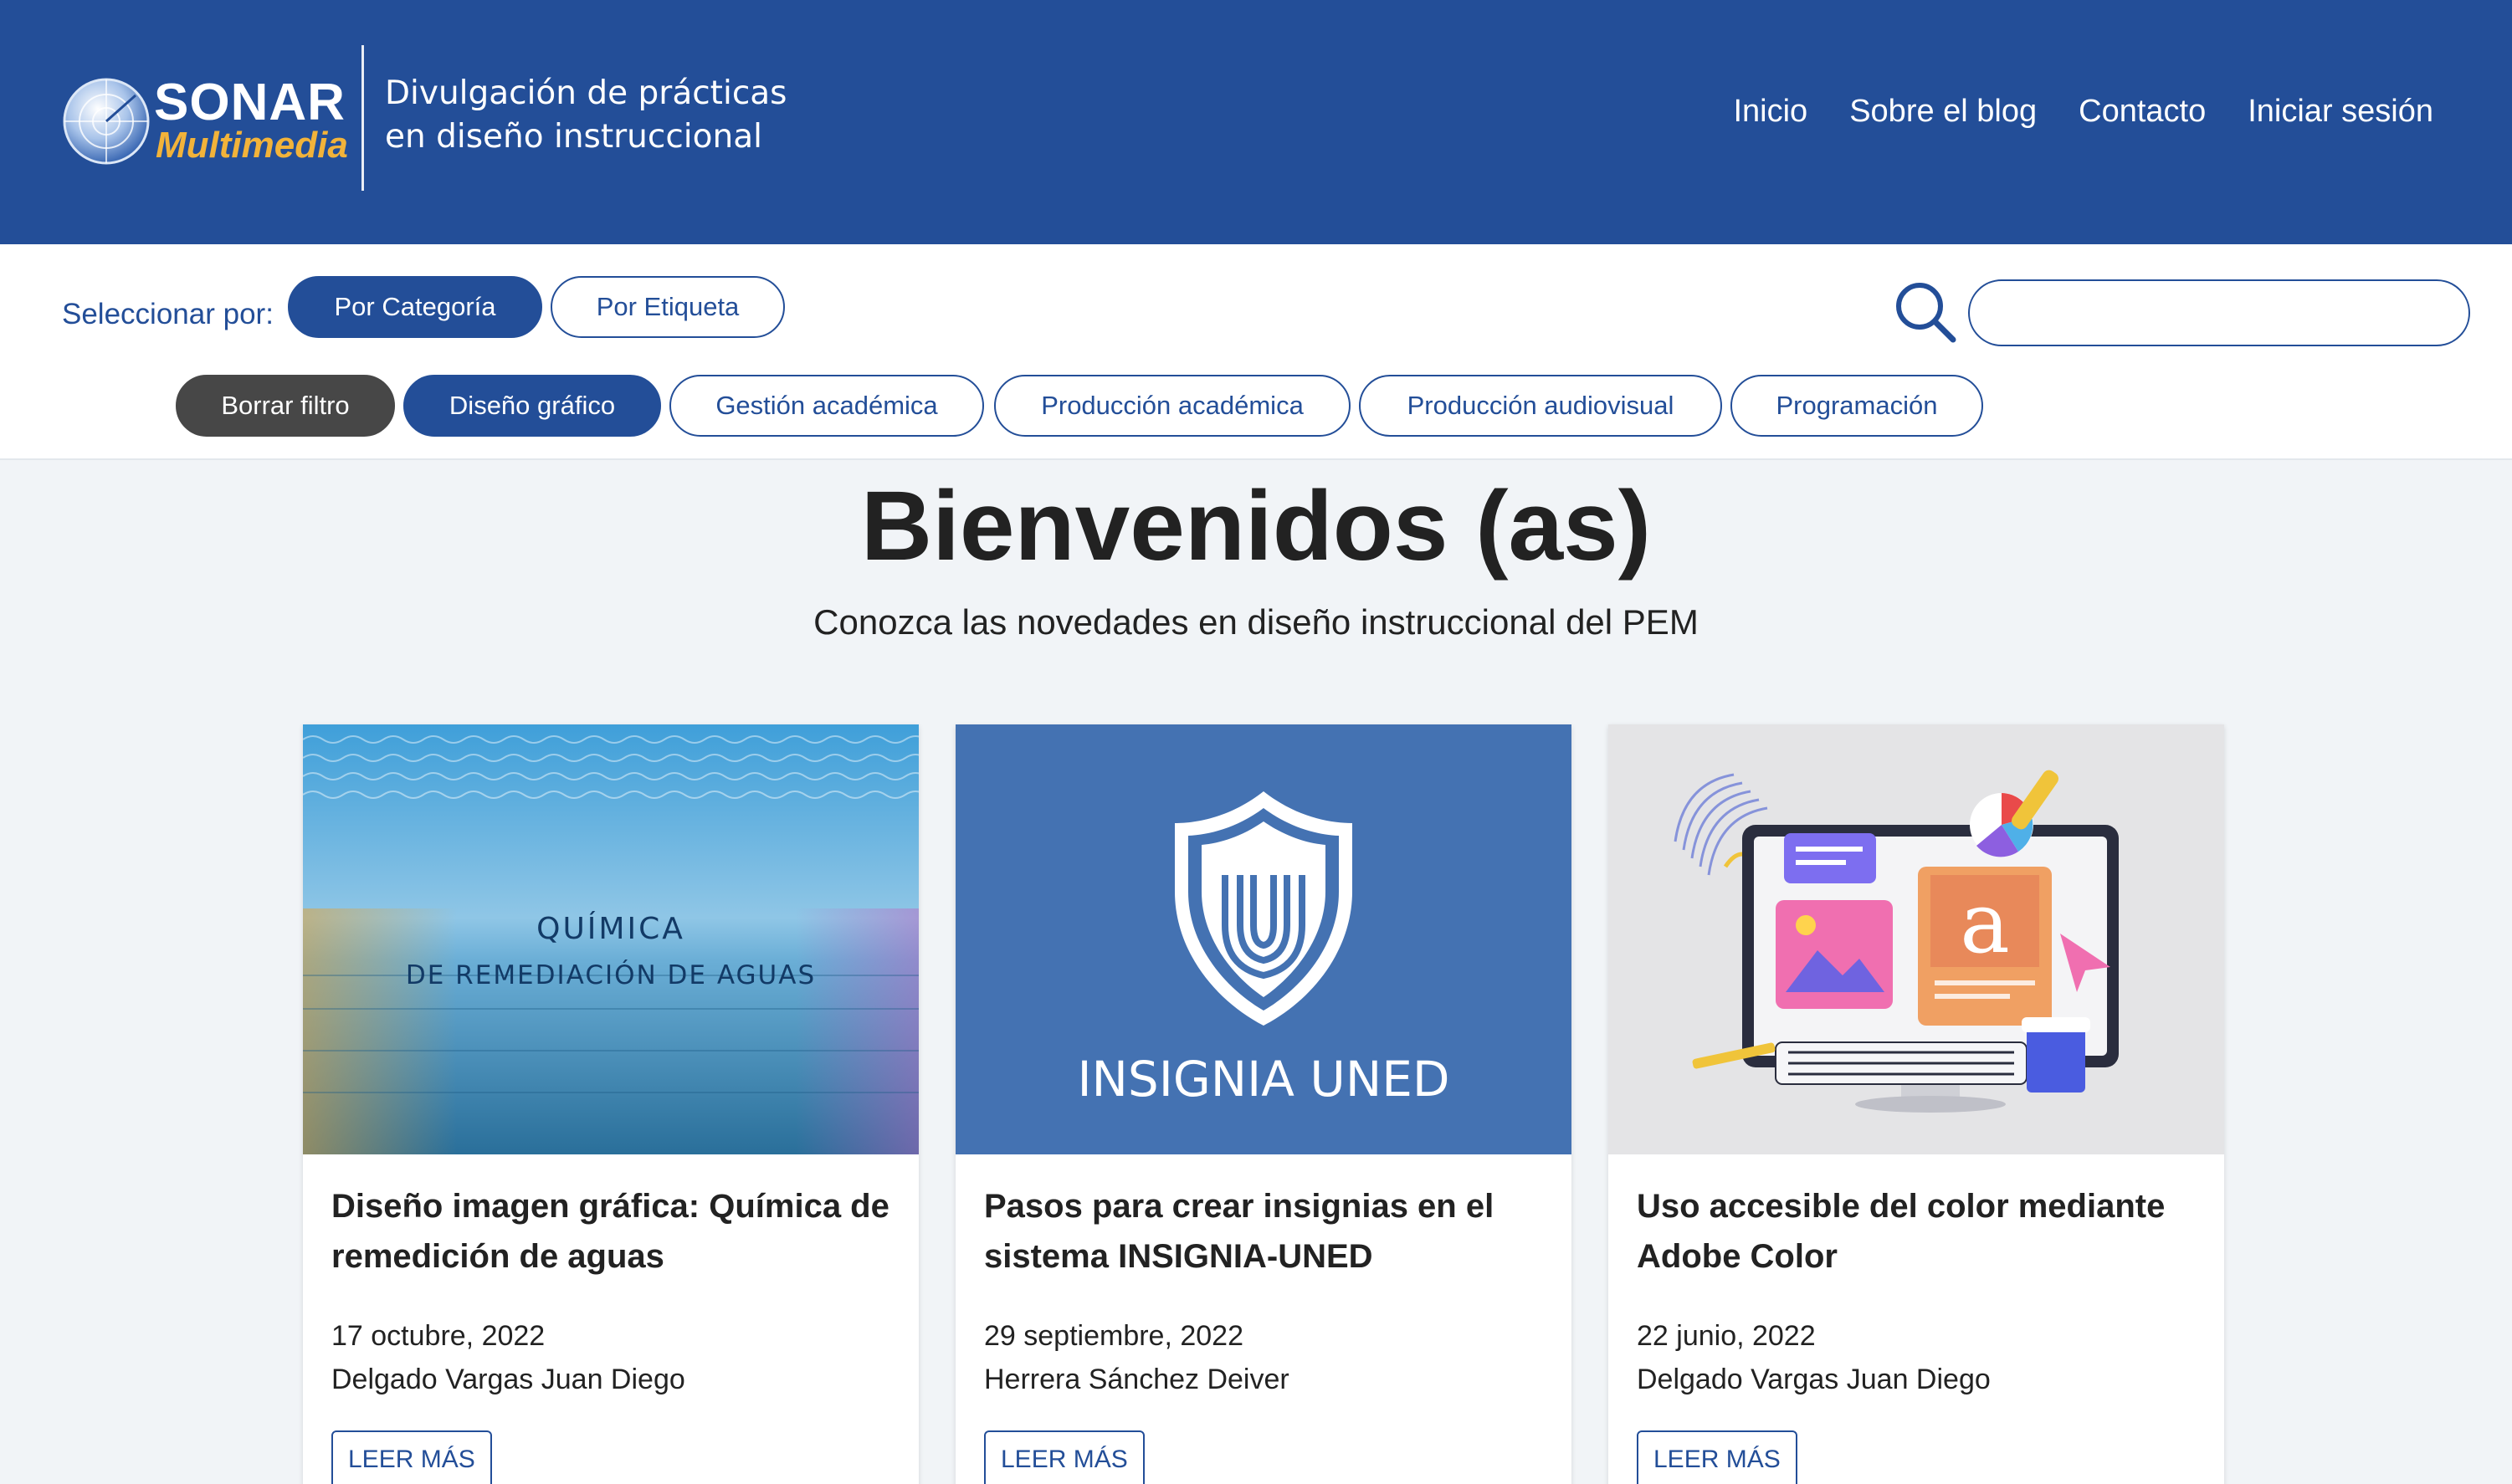  What do you see at coordinates (438, 1336) in the screenshot?
I see `post-date: 17 octubre, 2022` at bounding box center [438, 1336].